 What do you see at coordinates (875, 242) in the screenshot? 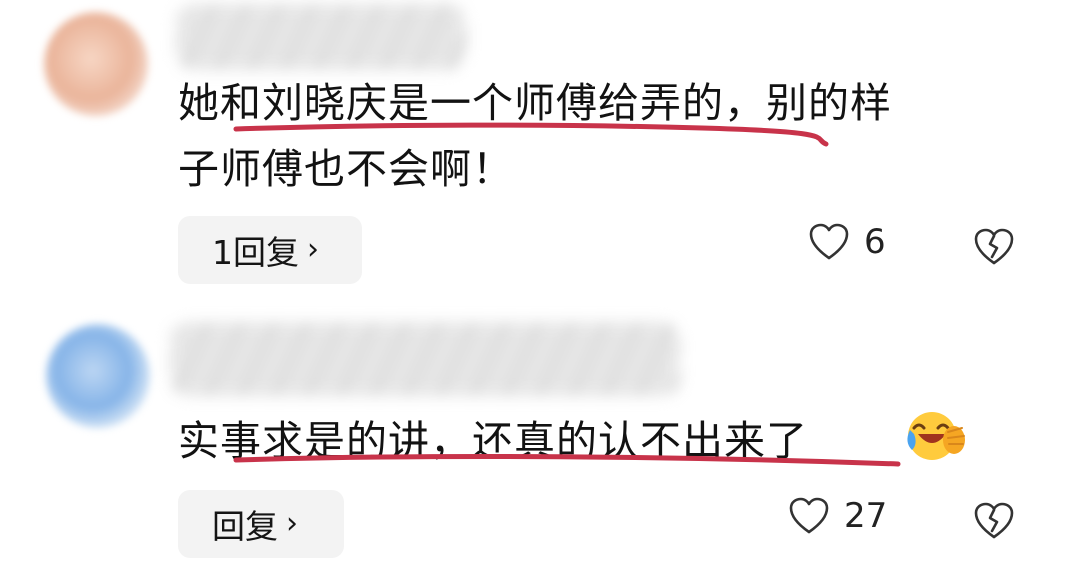
I see `like-count: 6` at bounding box center [875, 242].